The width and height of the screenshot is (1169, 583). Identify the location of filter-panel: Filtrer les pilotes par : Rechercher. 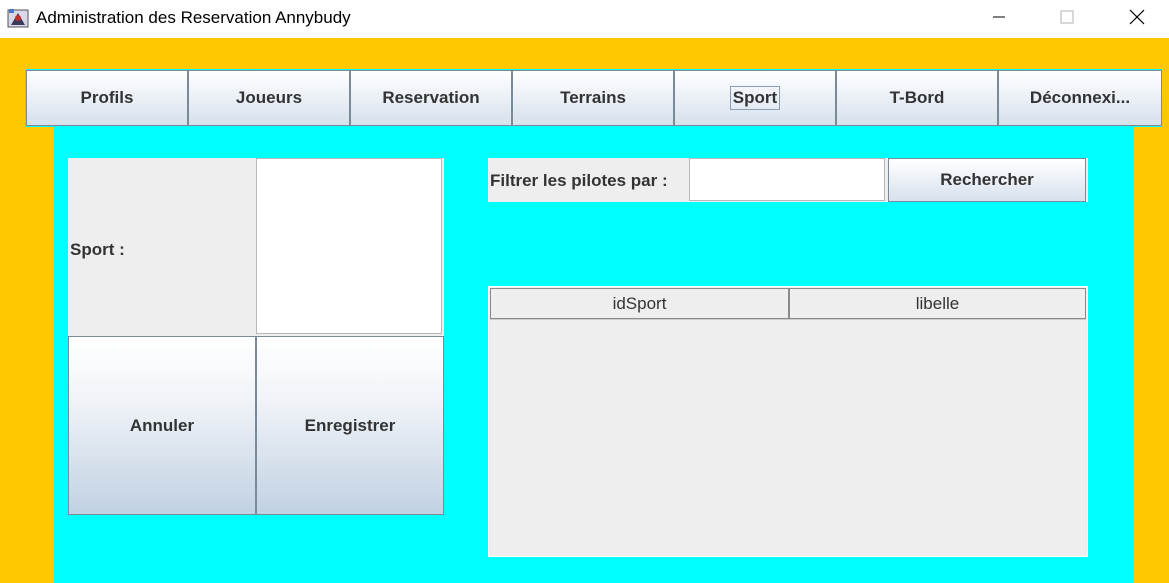
(788, 180).